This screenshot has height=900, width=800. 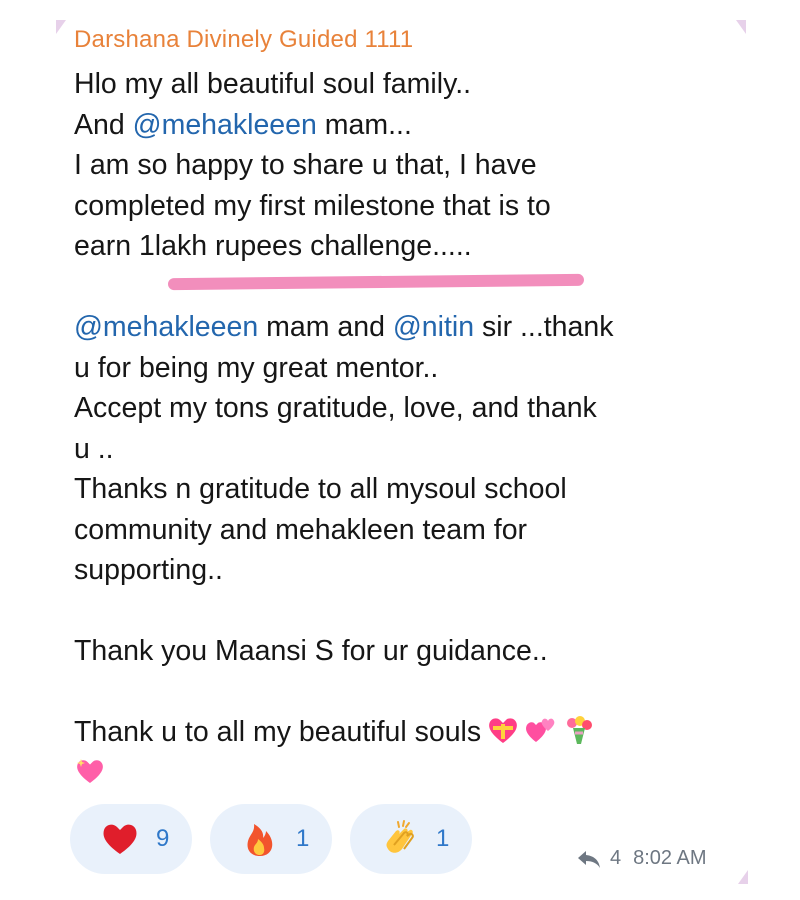 What do you see at coordinates (325, 327) in the screenshot?
I see `message-text: mam and` at bounding box center [325, 327].